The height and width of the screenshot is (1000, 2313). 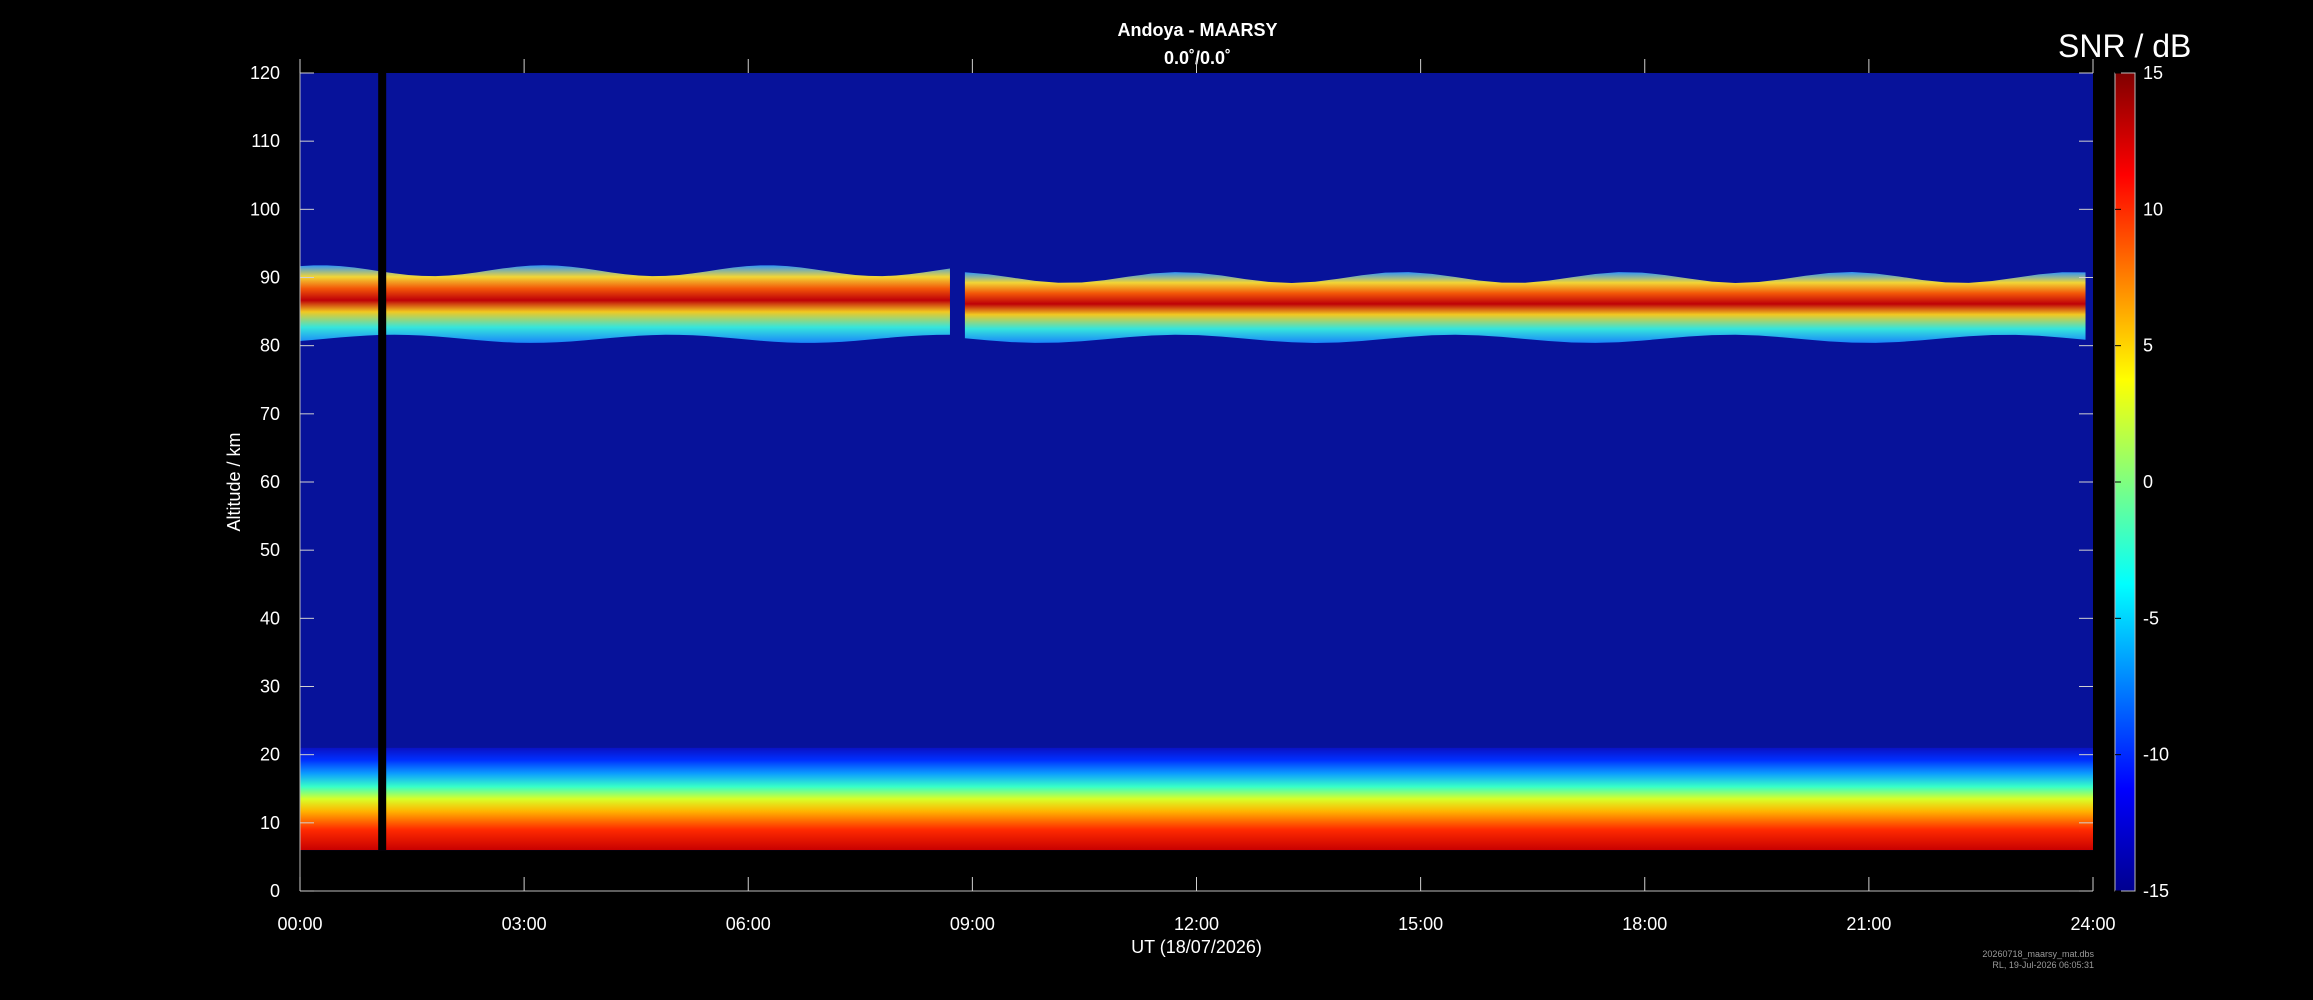 What do you see at coordinates (265, 209) in the screenshot?
I see `y-tick-label: 100` at bounding box center [265, 209].